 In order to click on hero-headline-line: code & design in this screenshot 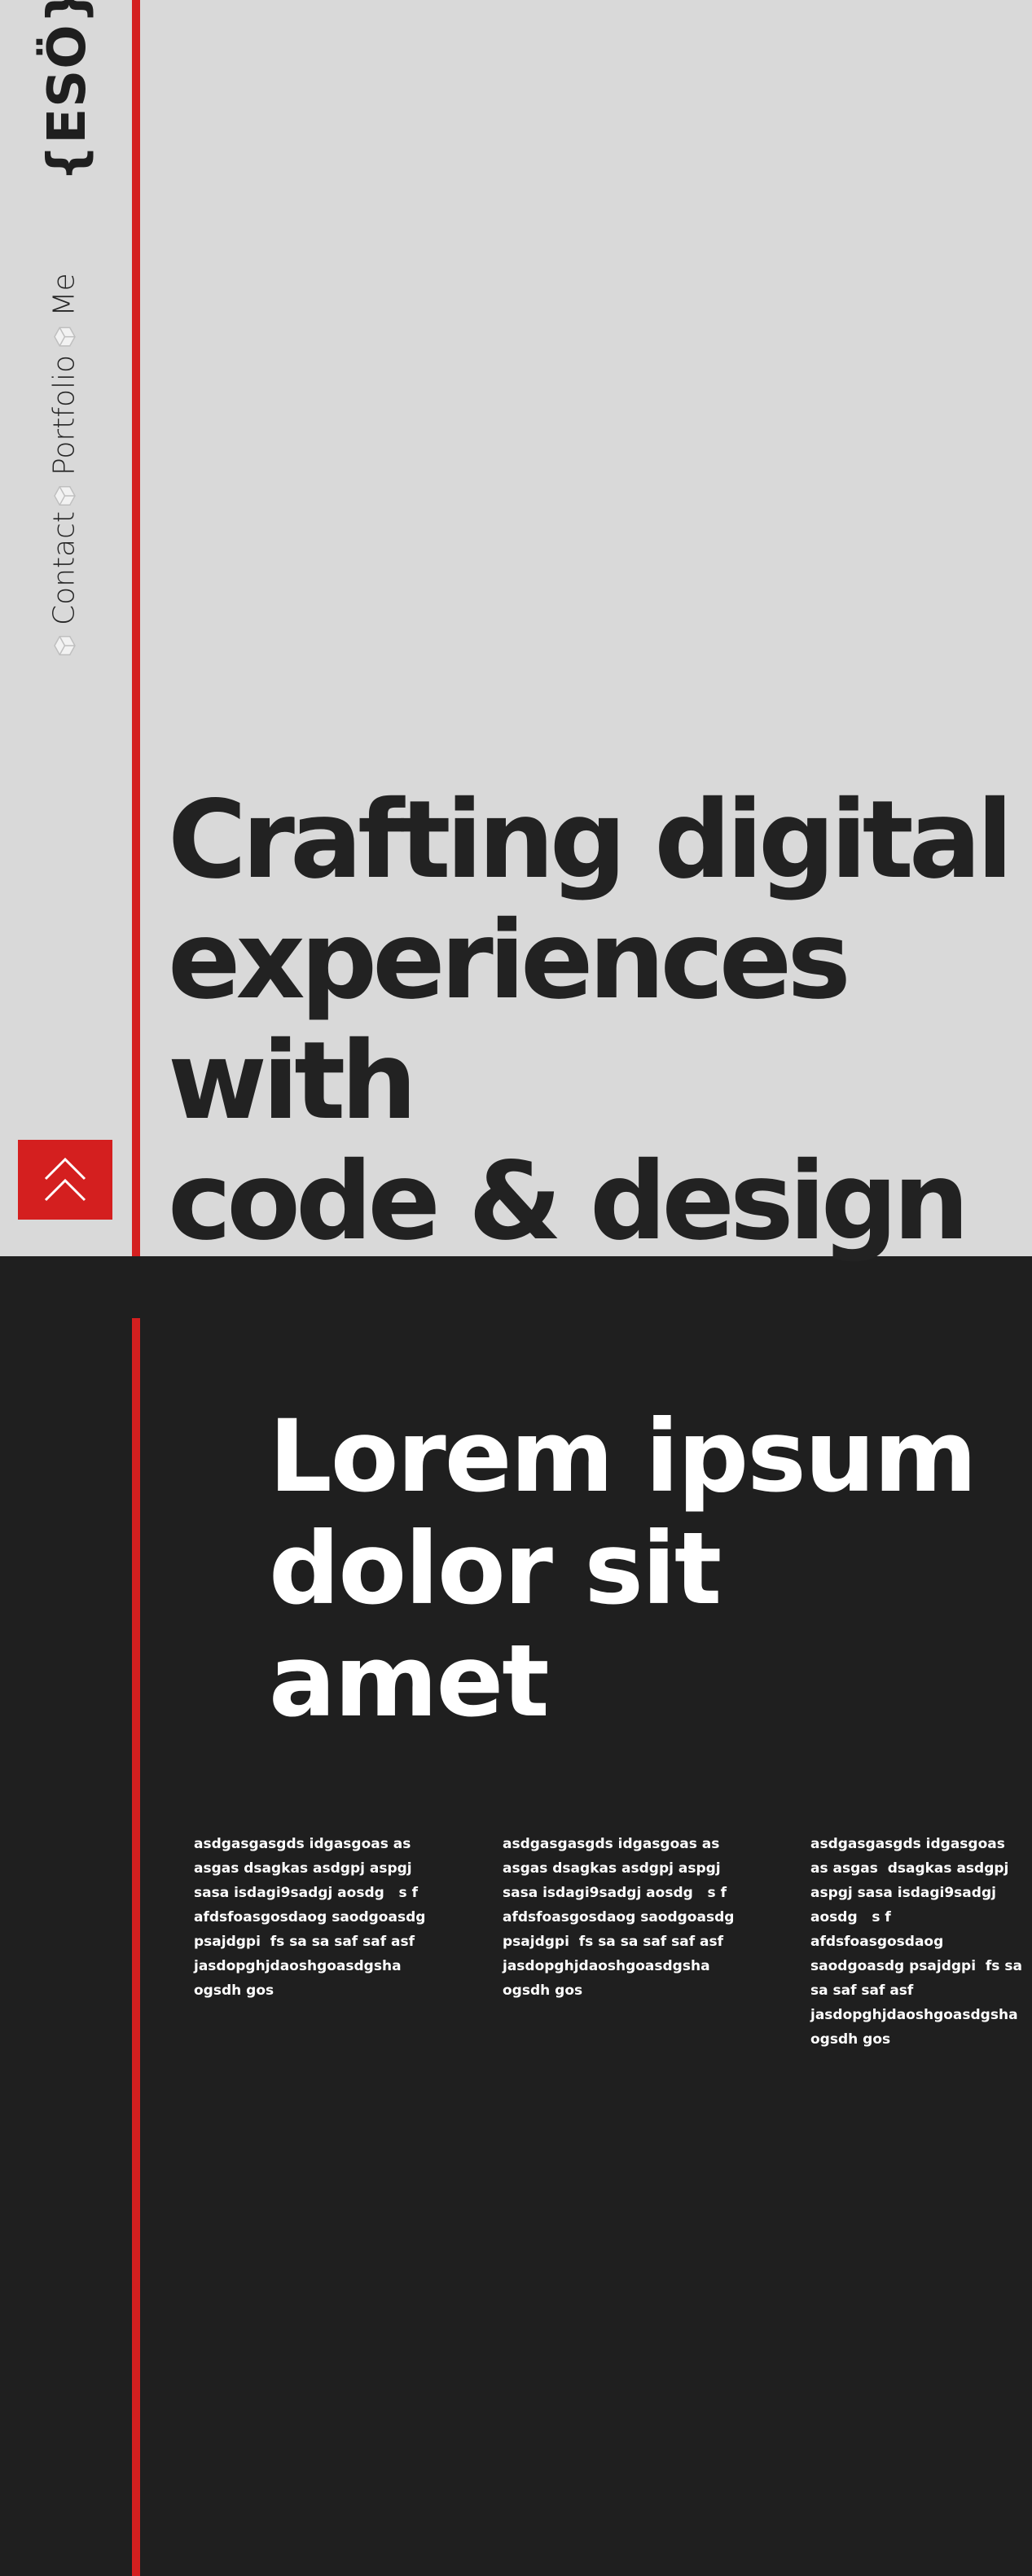, I will do `click(568, 1201)`.